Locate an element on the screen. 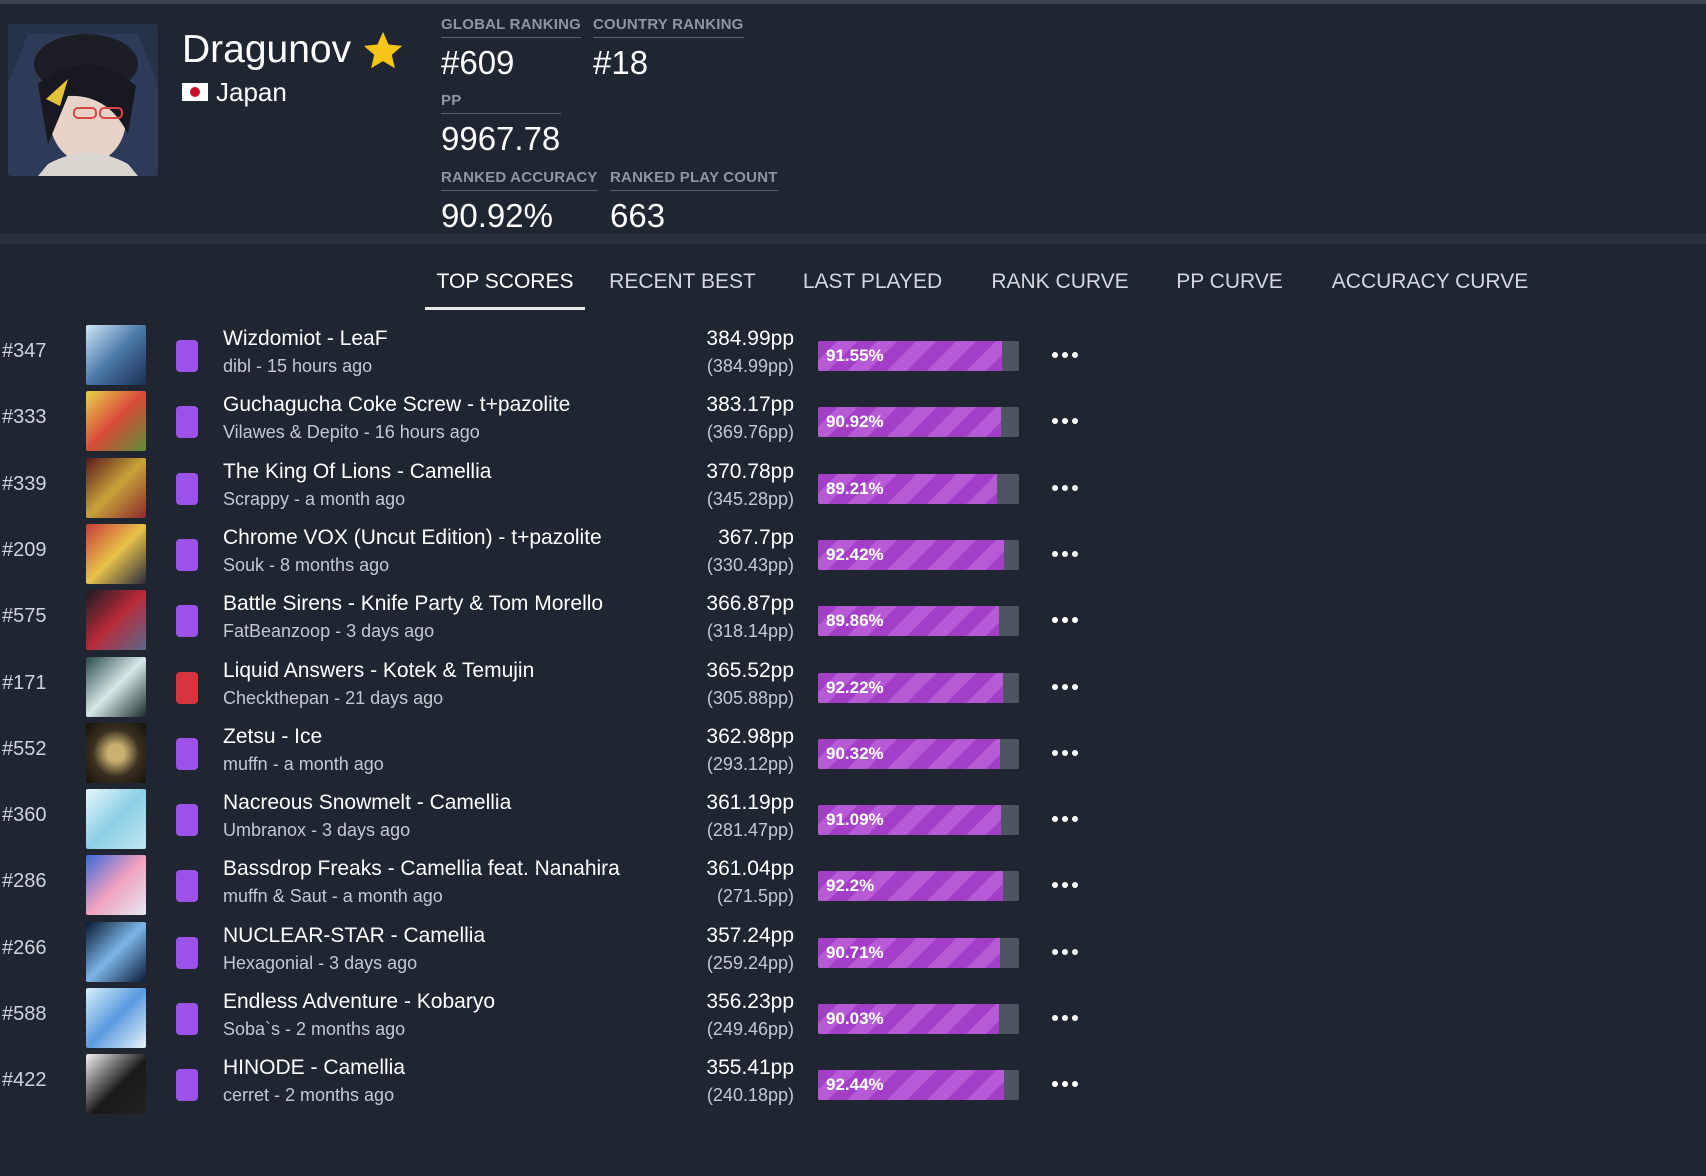 This screenshot has width=1706, height=1176. score-rank: #286 is located at coordinates (24, 881).